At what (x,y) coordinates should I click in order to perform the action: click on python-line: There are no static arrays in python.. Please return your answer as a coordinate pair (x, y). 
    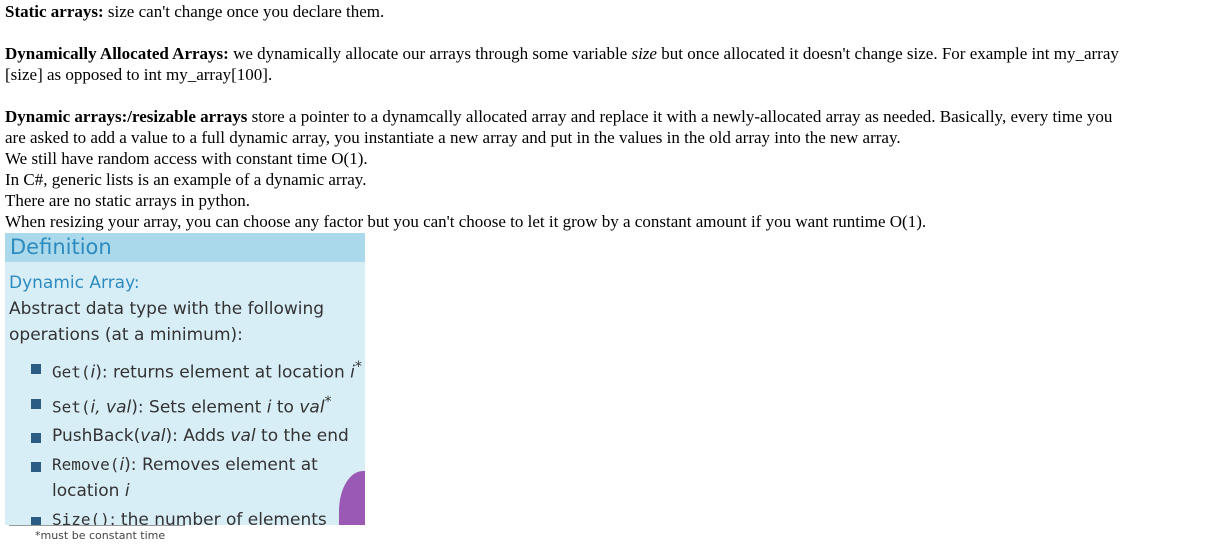
    Looking at the image, I should click on (127, 200).